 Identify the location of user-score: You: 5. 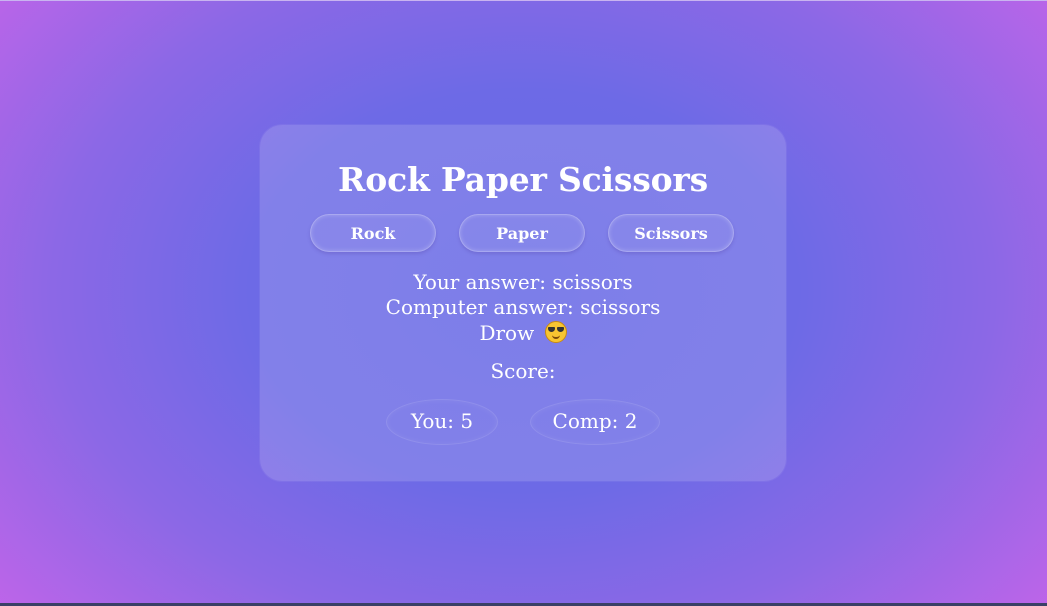
(442, 422).